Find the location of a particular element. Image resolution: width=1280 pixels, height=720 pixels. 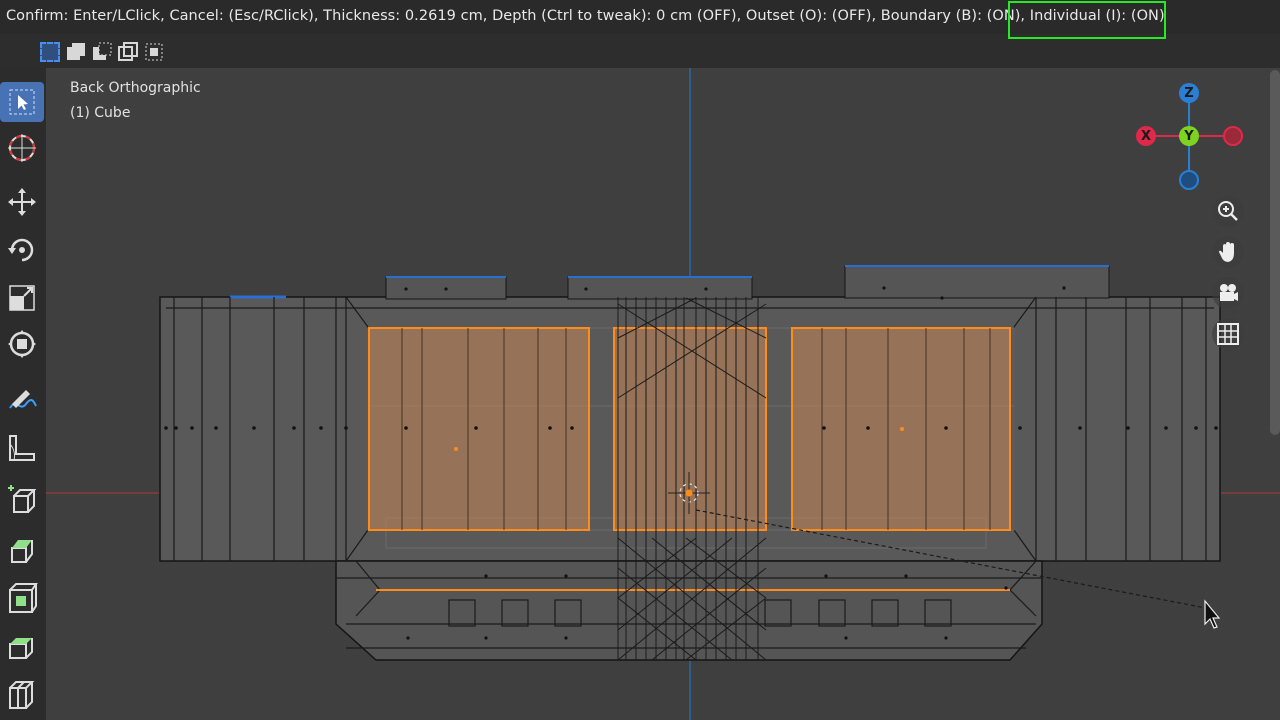

loop-cut-icon is located at coordinates (22, 694).